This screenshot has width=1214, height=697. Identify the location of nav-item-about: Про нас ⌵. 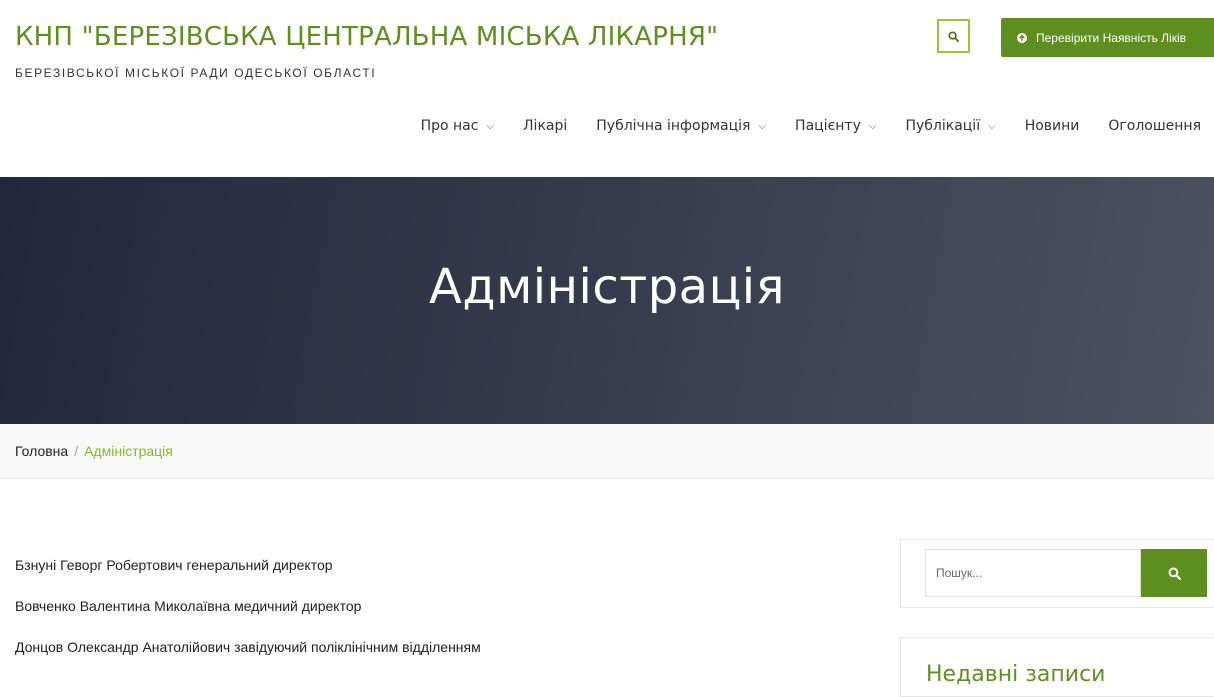
(457, 126).